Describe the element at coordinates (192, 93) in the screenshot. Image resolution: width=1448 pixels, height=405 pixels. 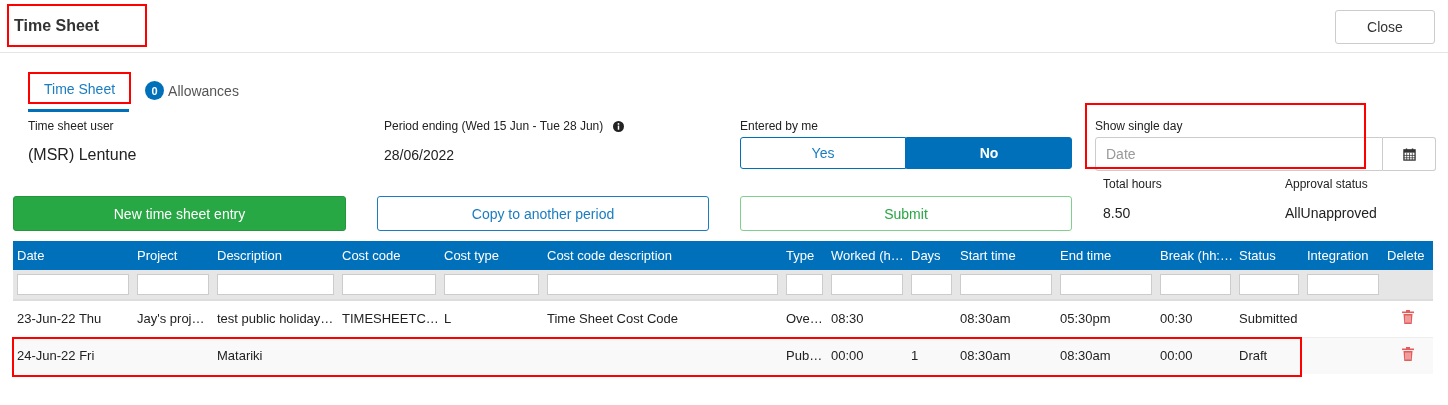
I see `tab: 0 Allowances` at that location.